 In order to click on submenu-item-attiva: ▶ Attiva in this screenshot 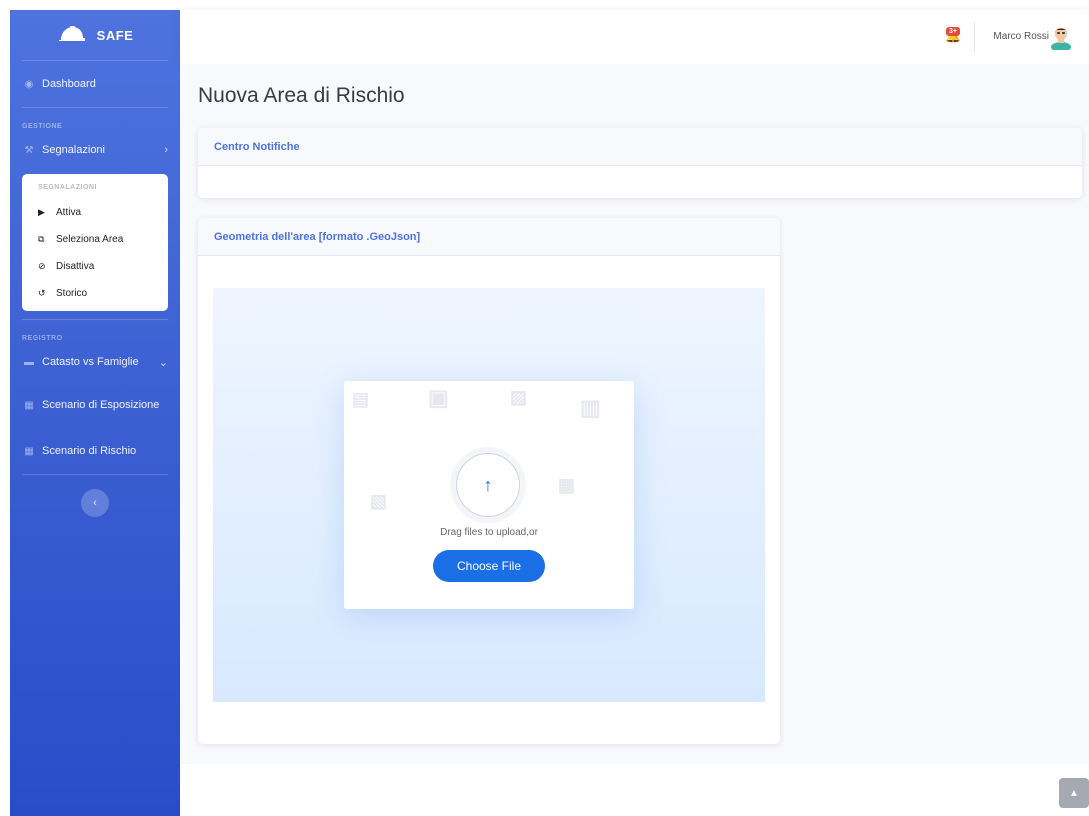, I will do `click(95, 212)`.